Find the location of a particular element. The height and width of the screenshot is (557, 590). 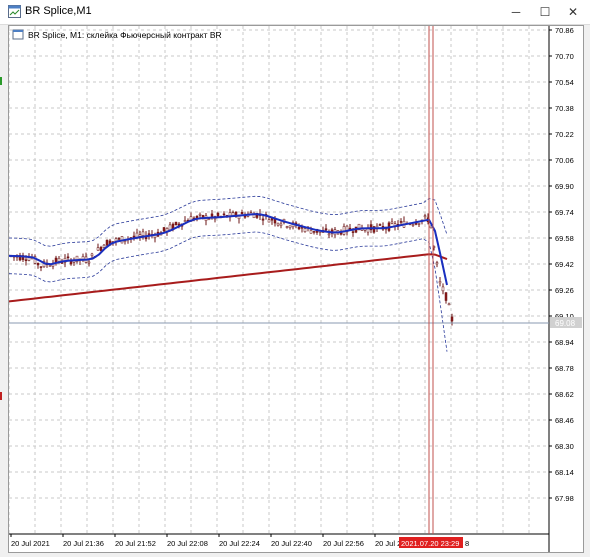

price-label: 69.74 is located at coordinates (564, 212).